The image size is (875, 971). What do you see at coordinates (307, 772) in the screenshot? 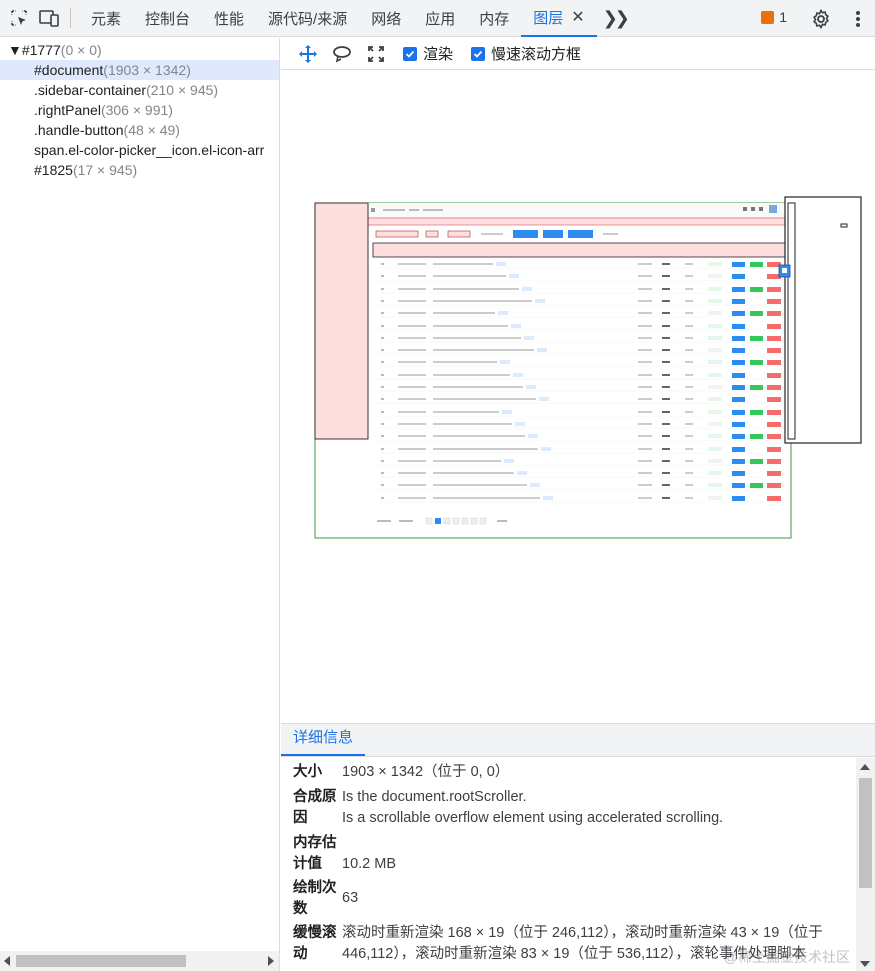
I see `detail-key: 大小` at bounding box center [307, 772].